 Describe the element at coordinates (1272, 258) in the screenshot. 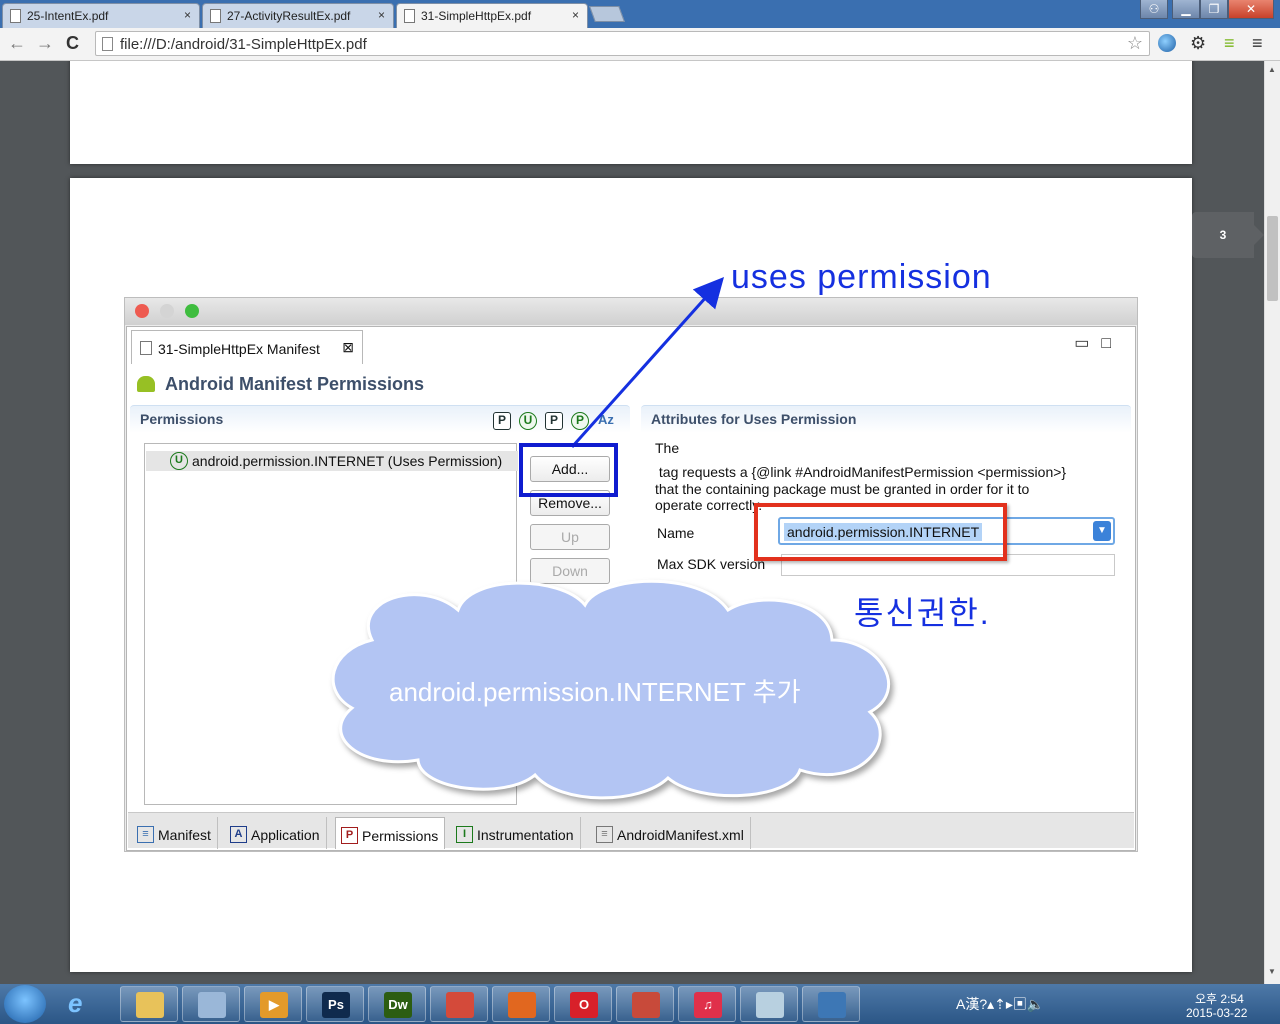

I see `scroll-thumb` at that location.